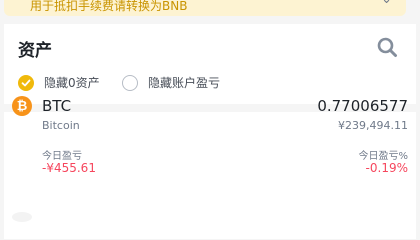  I want to click on today-pnl-value: -¥455.61, so click(69, 168).